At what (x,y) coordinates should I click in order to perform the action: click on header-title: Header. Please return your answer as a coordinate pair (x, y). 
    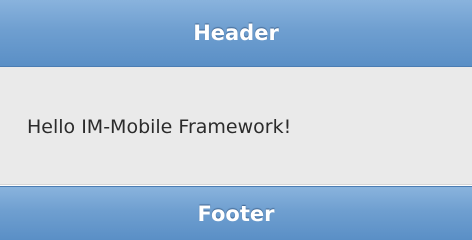
    Looking at the image, I should click on (236, 33).